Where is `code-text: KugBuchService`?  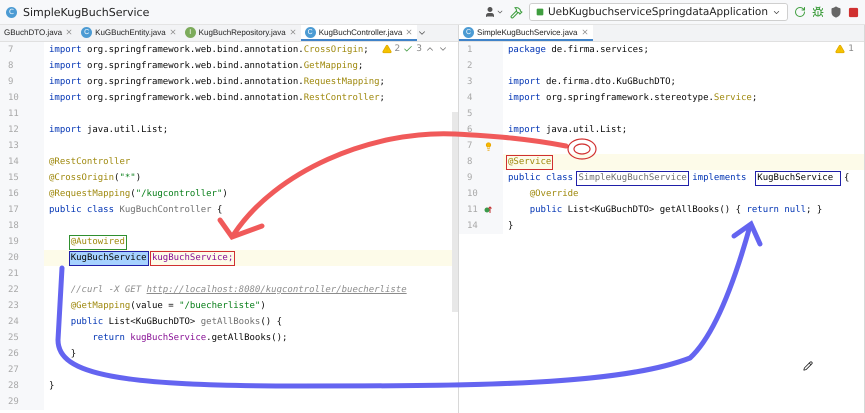
code-text: KugBuchService is located at coordinates (798, 178).